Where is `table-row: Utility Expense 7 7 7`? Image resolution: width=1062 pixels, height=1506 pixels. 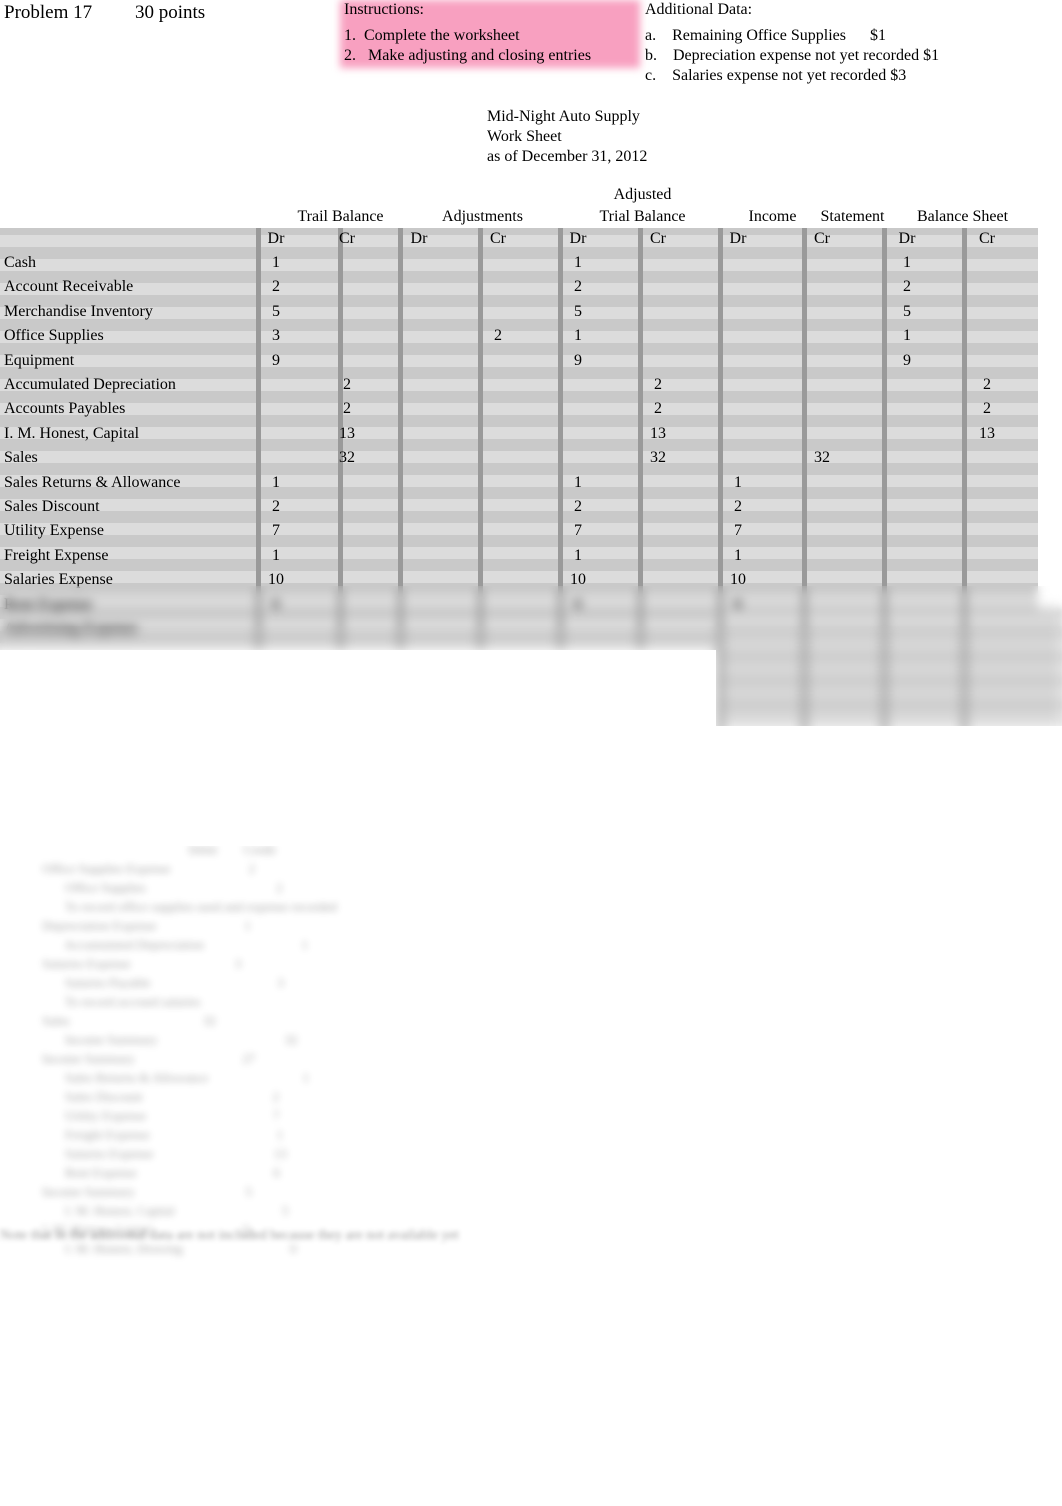
table-row: Utility Expense 7 7 7 is located at coordinates (531, 534).